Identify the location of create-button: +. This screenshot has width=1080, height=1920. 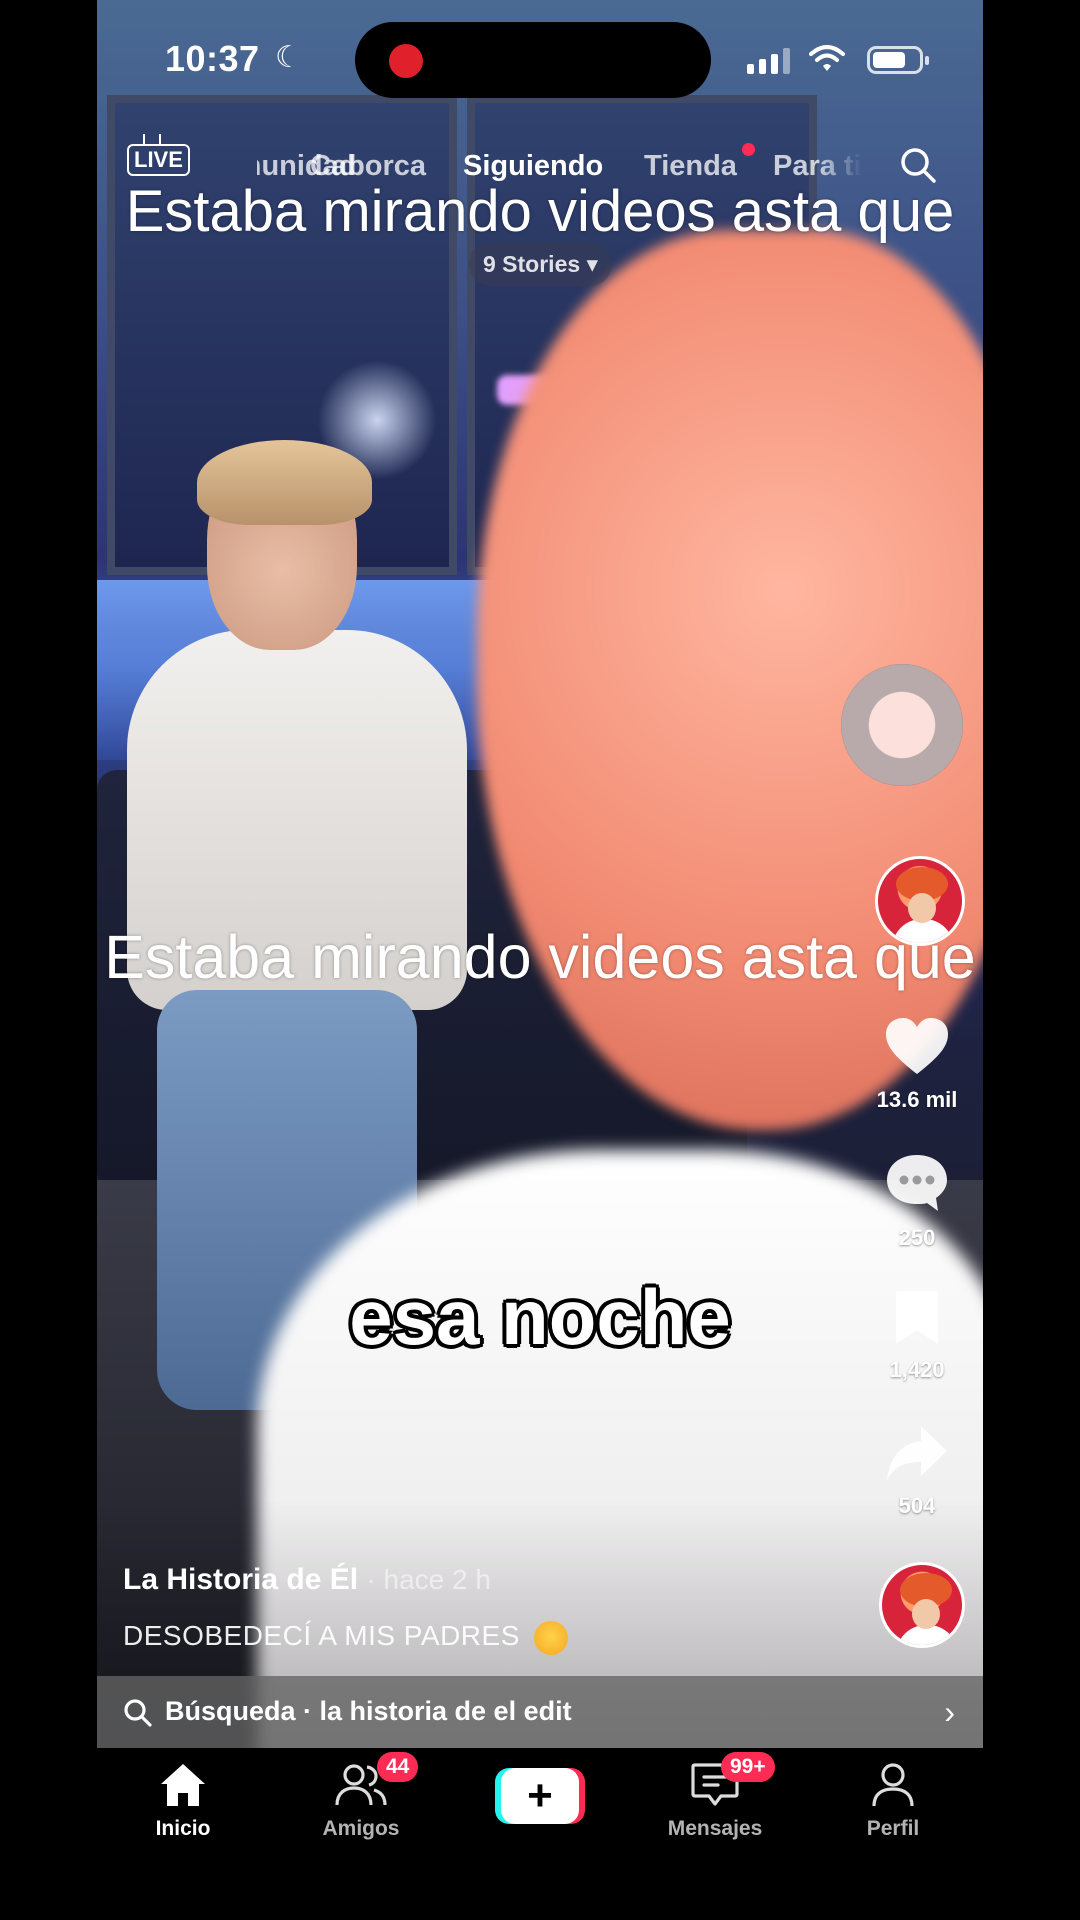
(540, 1796).